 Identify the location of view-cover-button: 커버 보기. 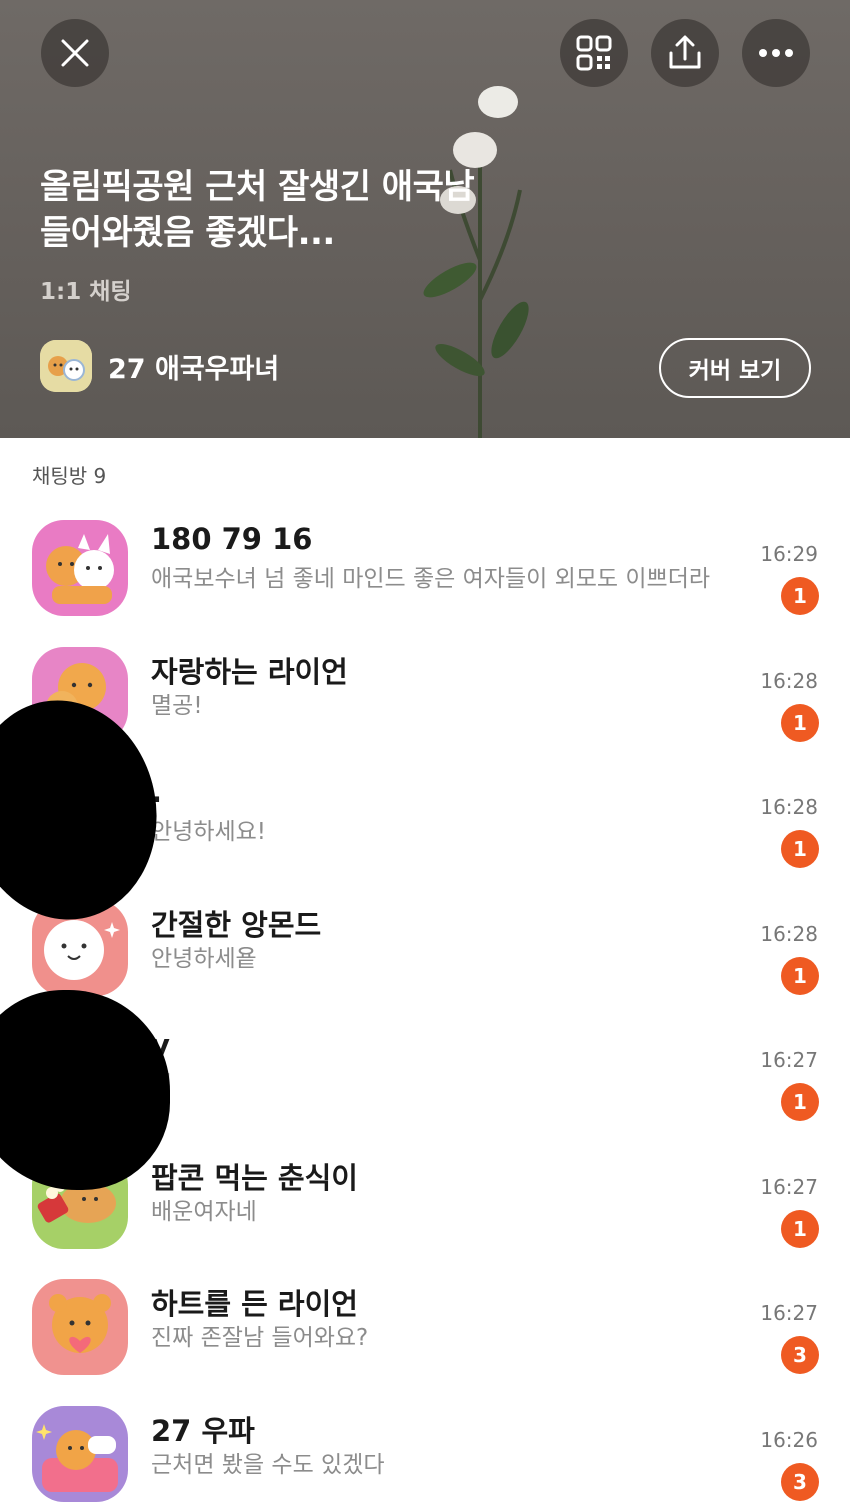
(735, 368).